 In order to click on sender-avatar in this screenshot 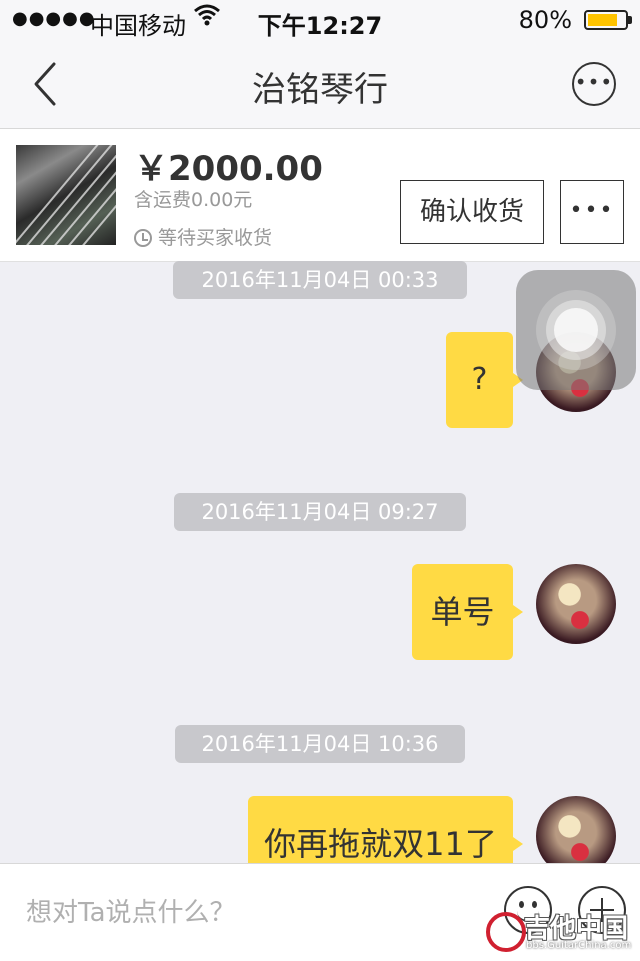, I will do `click(576, 604)`.